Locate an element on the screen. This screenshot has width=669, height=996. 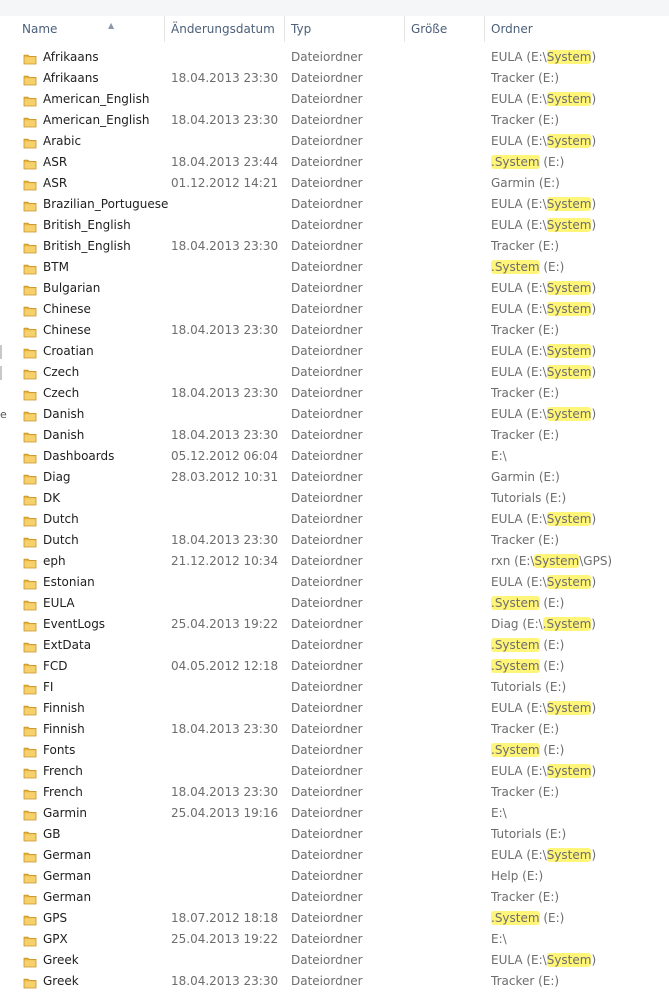
file-row: Arabic Dateiordner EULA (E:\System) is located at coordinates (334, 141).